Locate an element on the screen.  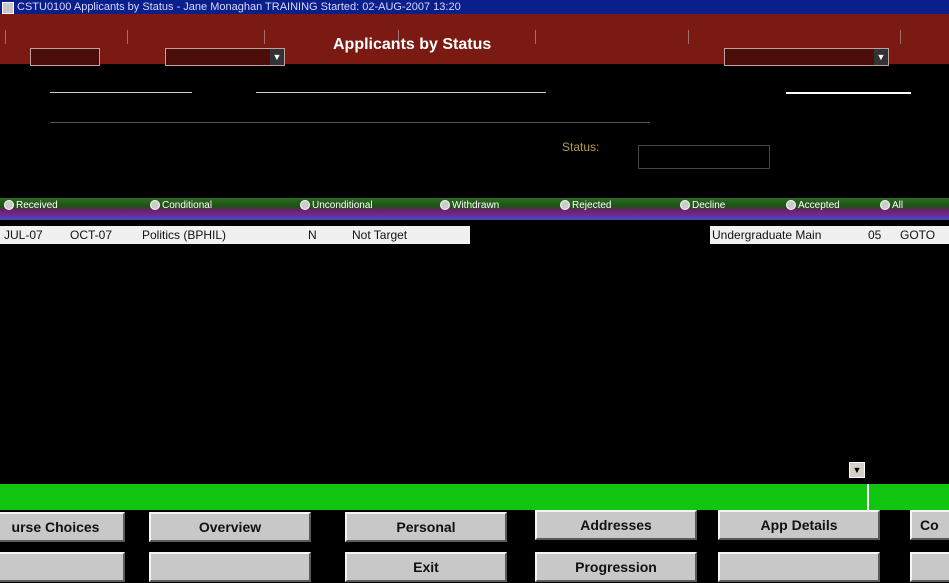
cycle-field is located at coordinates (65, 57).